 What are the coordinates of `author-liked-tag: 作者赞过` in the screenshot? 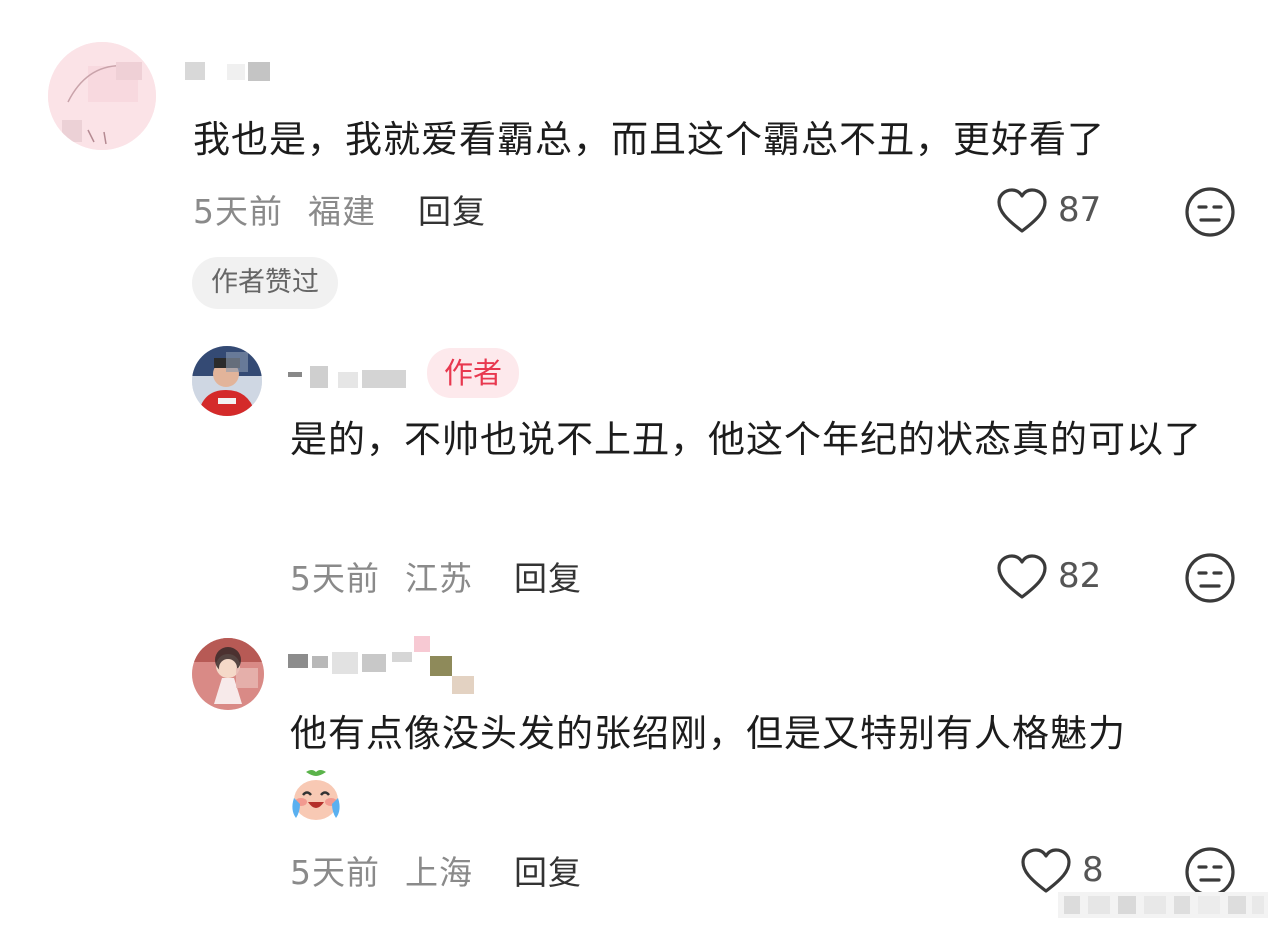 It's located at (265, 283).